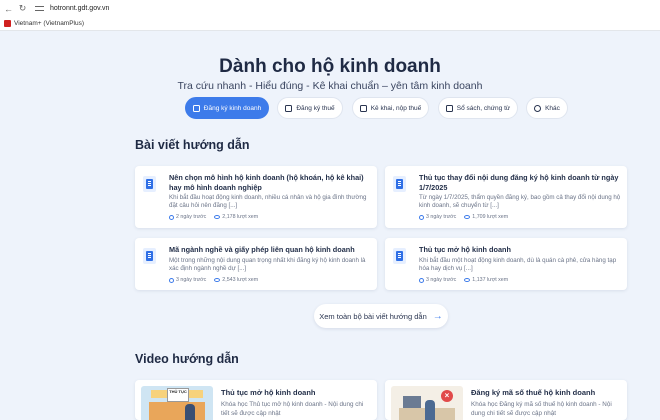 This screenshot has width=660, height=420. What do you see at coordinates (240, 217) in the screenshot?
I see `article-views: 2,178 lượt xem` at bounding box center [240, 217].